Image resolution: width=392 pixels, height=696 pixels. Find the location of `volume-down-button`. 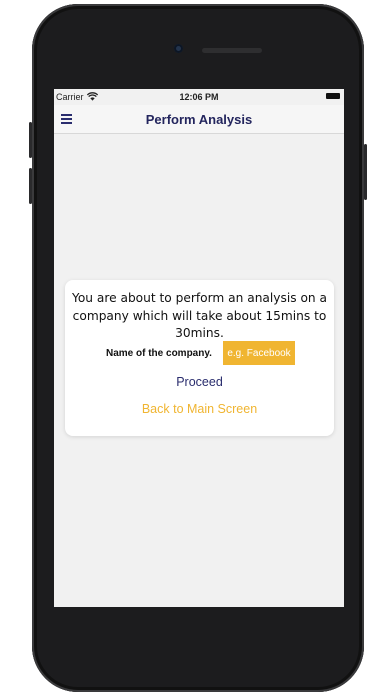

volume-down-button is located at coordinates (30, 186).